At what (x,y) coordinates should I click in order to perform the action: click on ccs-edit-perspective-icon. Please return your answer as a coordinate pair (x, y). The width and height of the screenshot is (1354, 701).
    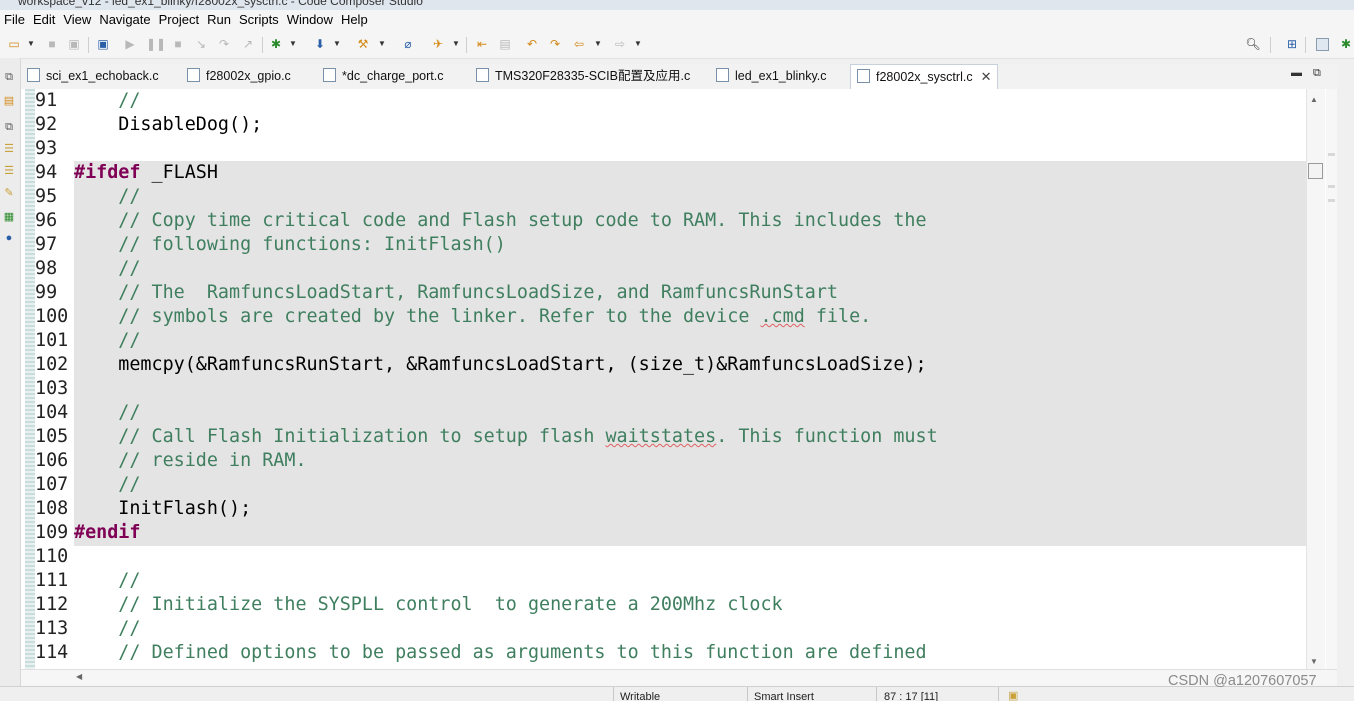
    Looking at the image, I should click on (1322, 44).